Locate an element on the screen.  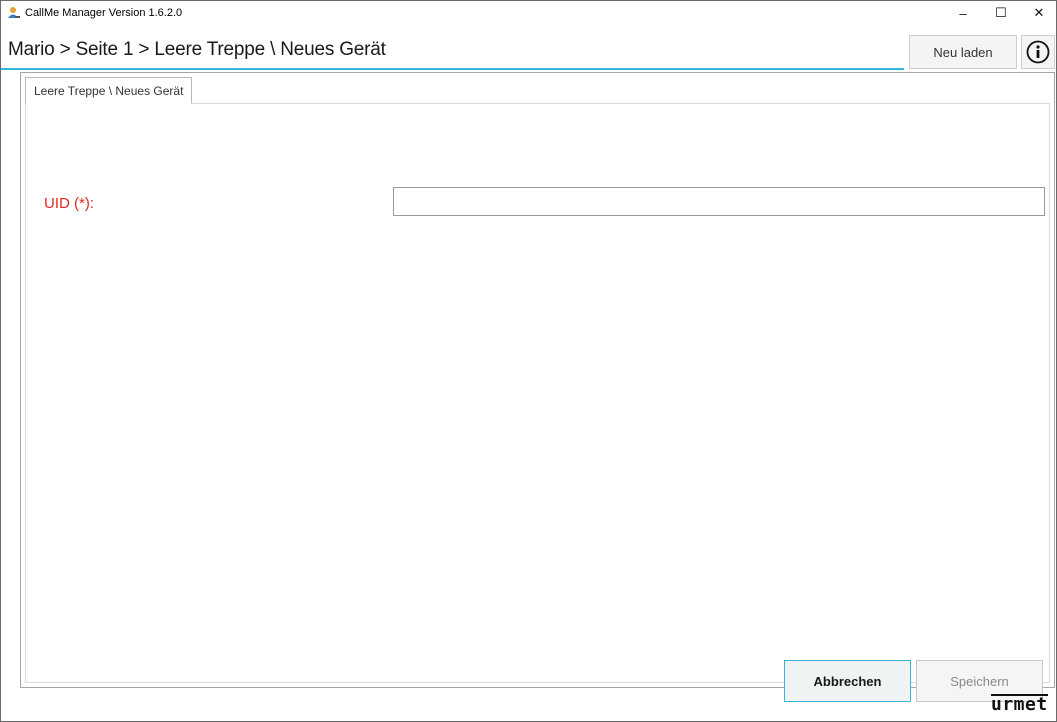
maximize-button: ☐ is located at coordinates (1001, 13).